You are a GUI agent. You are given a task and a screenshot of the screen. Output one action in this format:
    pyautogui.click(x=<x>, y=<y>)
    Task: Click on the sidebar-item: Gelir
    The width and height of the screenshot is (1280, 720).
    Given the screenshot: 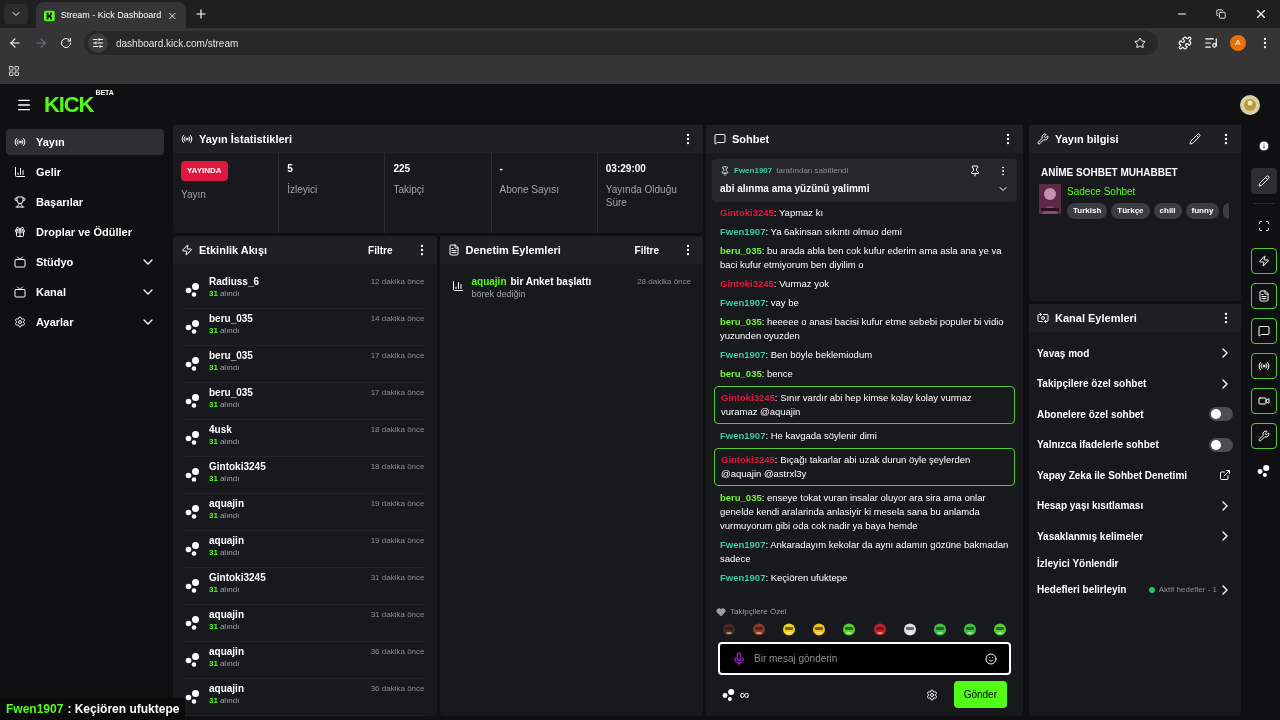 What is the action you would take?
    pyautogui.click(x=85, y=172)
    